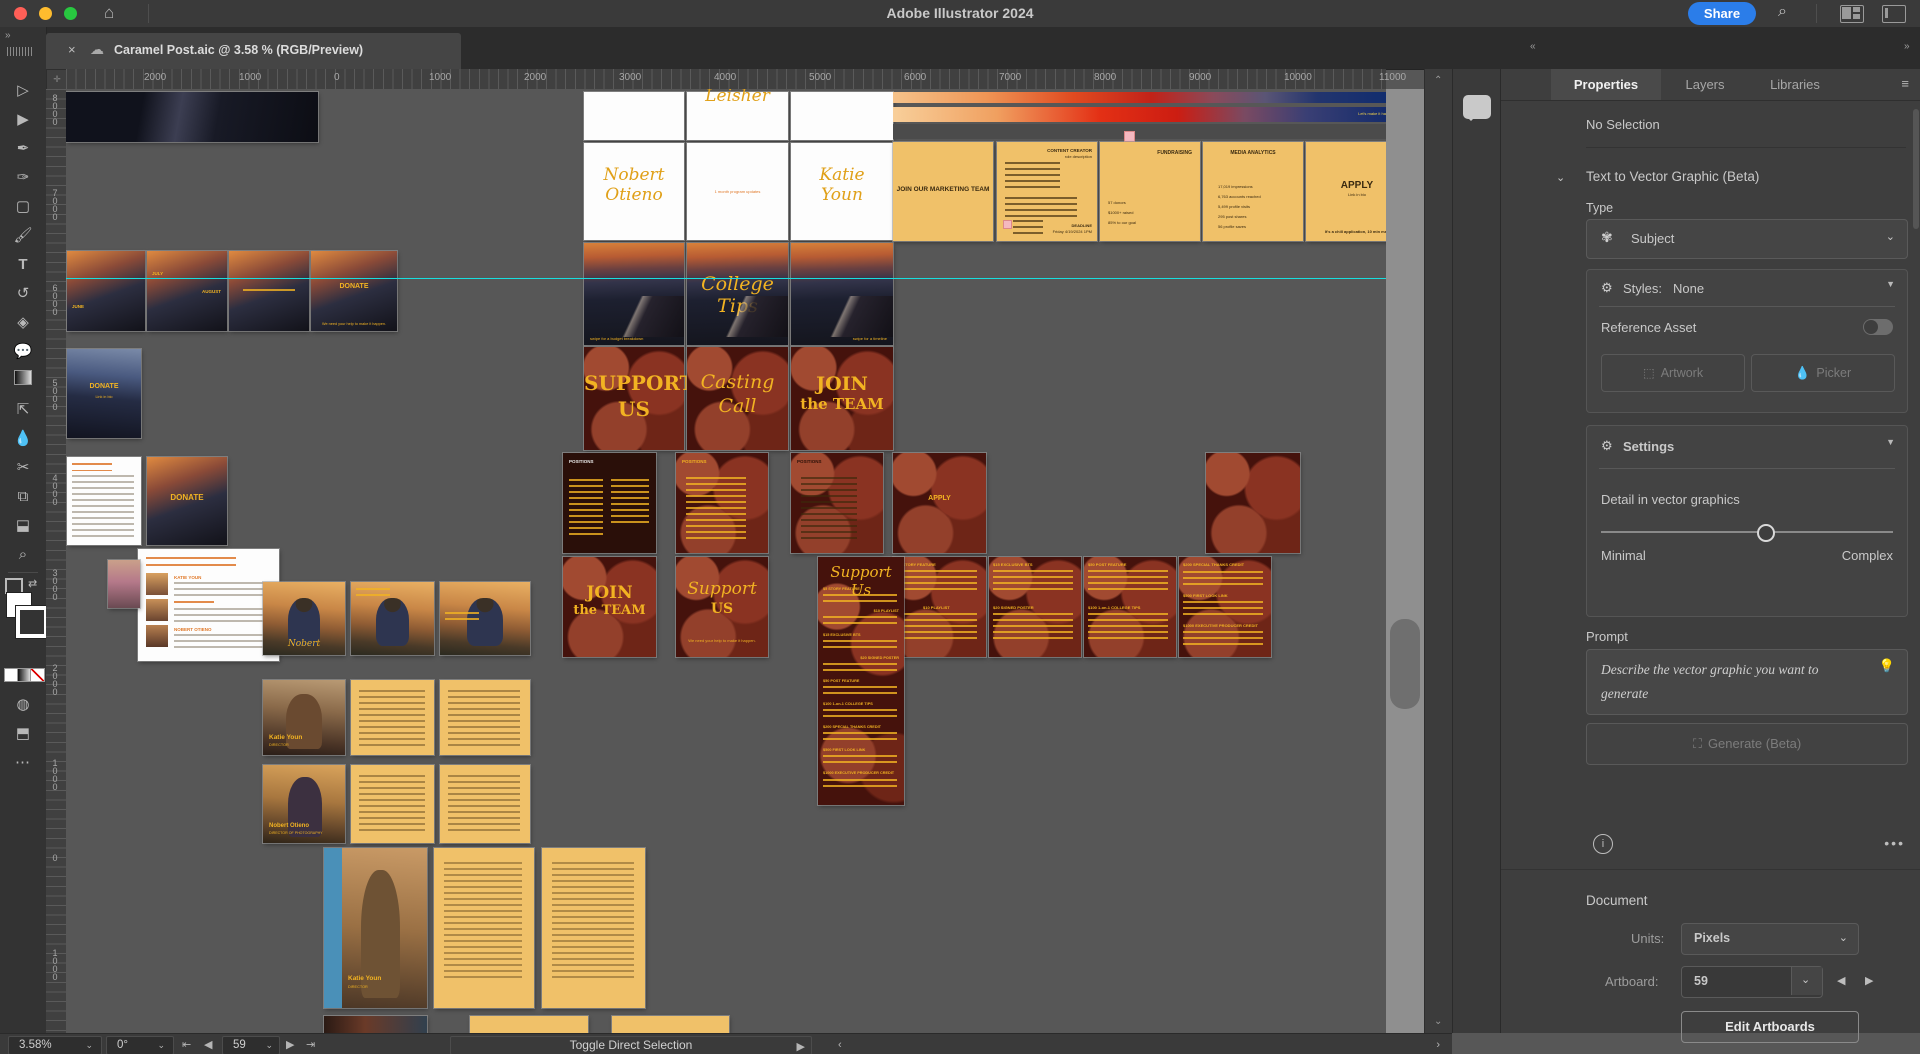 The image size is (1920, 1054). I want to click on artboard-donate-card: DONATE, so click(187, 501).